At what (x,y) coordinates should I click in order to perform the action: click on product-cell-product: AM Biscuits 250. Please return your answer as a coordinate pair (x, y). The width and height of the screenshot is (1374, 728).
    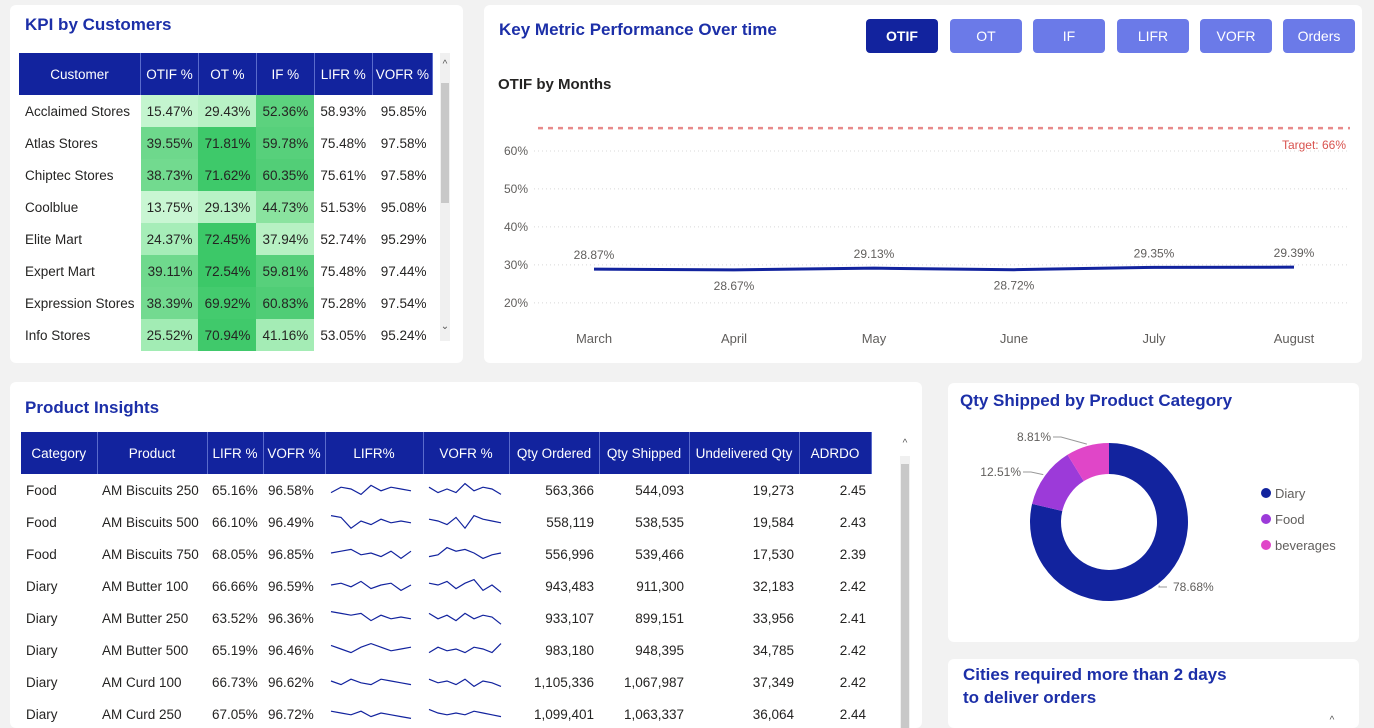
    Looking at the image, I should click on (150, 490).